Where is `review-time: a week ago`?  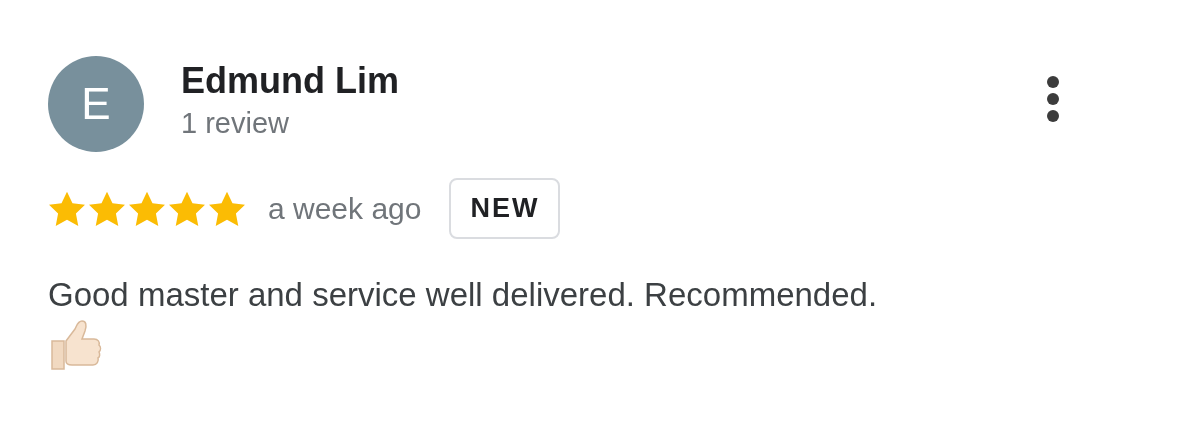 review-time: a week ago is located at coordinates (345, 208).